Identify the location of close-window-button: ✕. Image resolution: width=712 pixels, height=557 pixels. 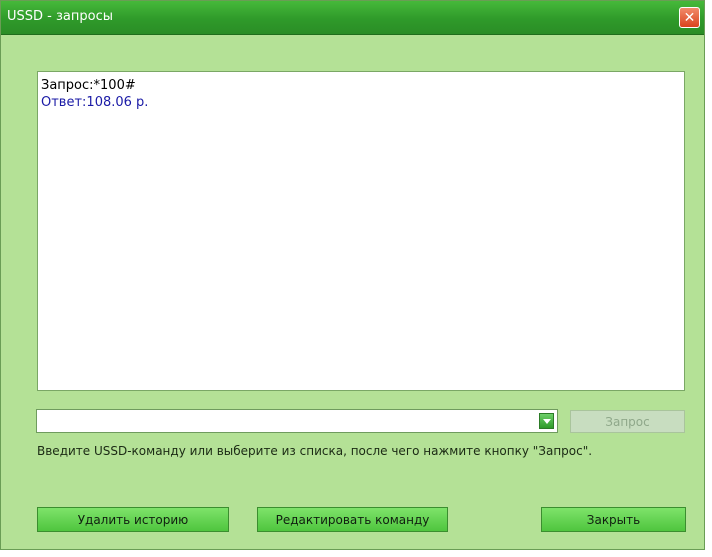
(689, 17).